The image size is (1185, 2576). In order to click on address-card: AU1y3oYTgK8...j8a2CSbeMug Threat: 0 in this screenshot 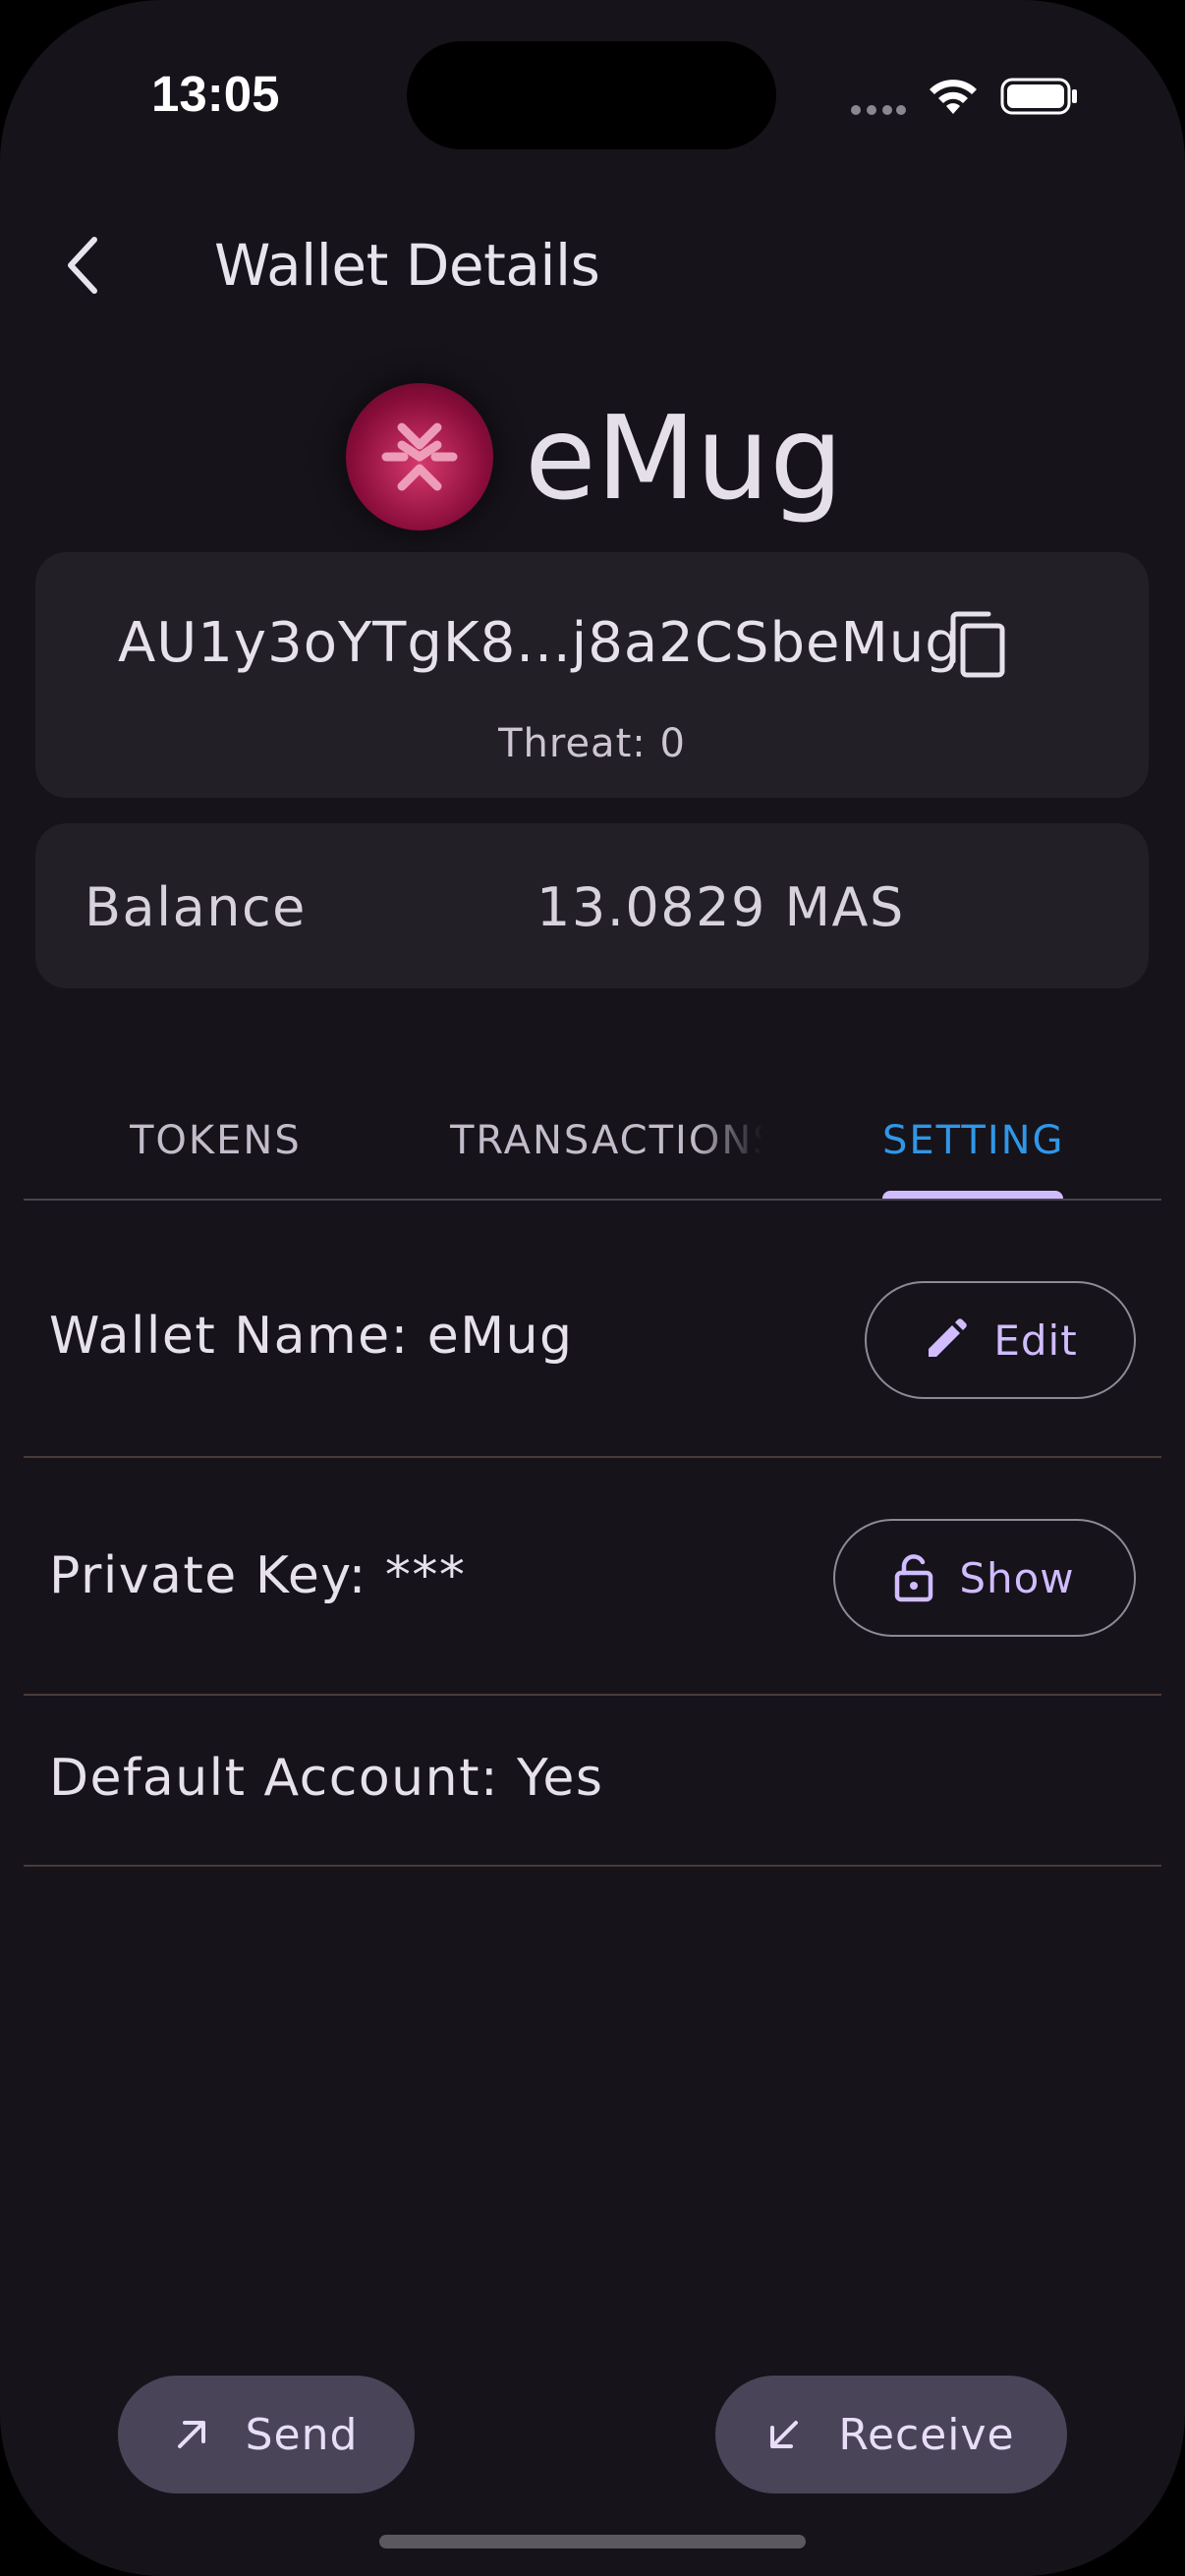, I will do `click(592, 675)`.